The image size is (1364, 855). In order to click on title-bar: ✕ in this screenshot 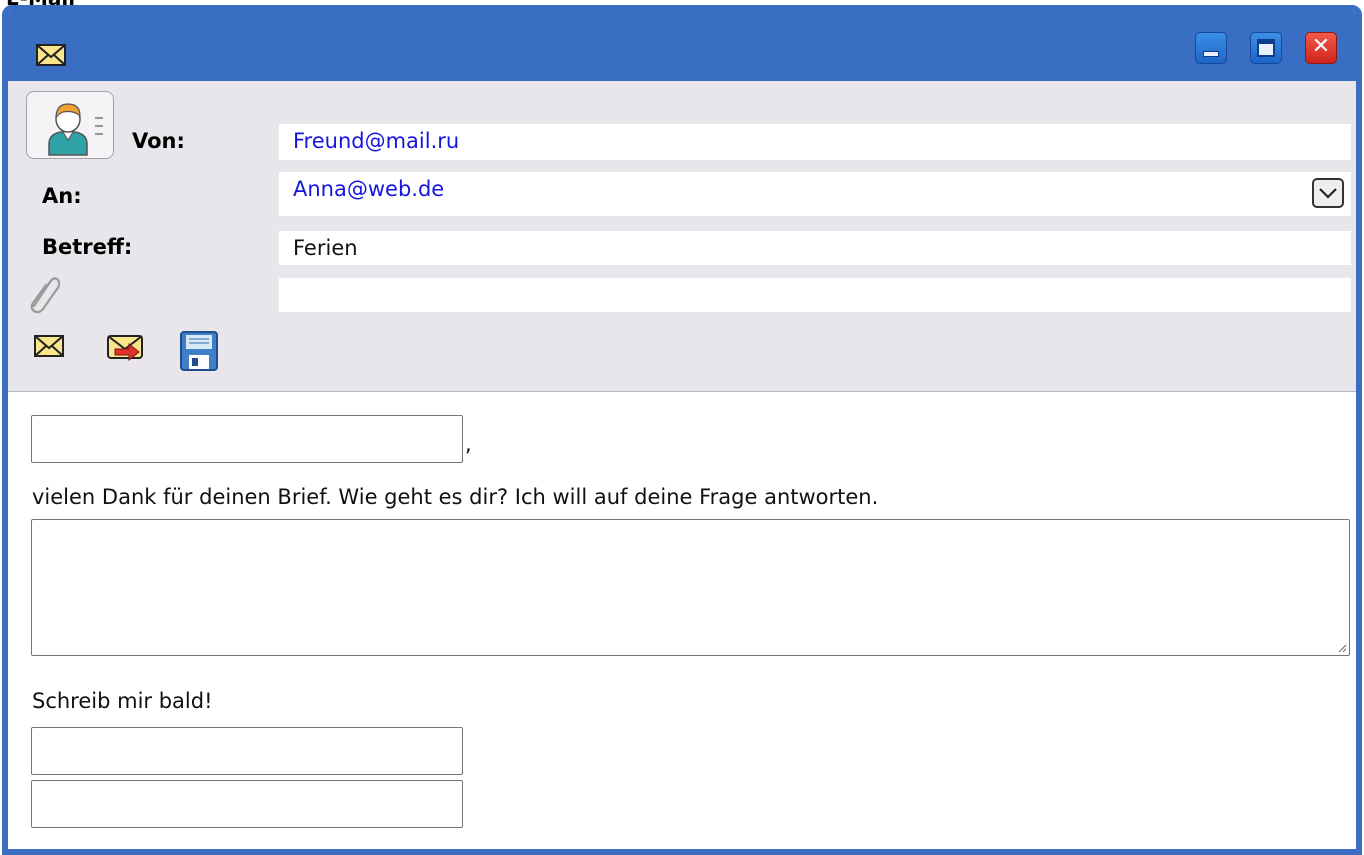, I will do `click(682, 46)`.